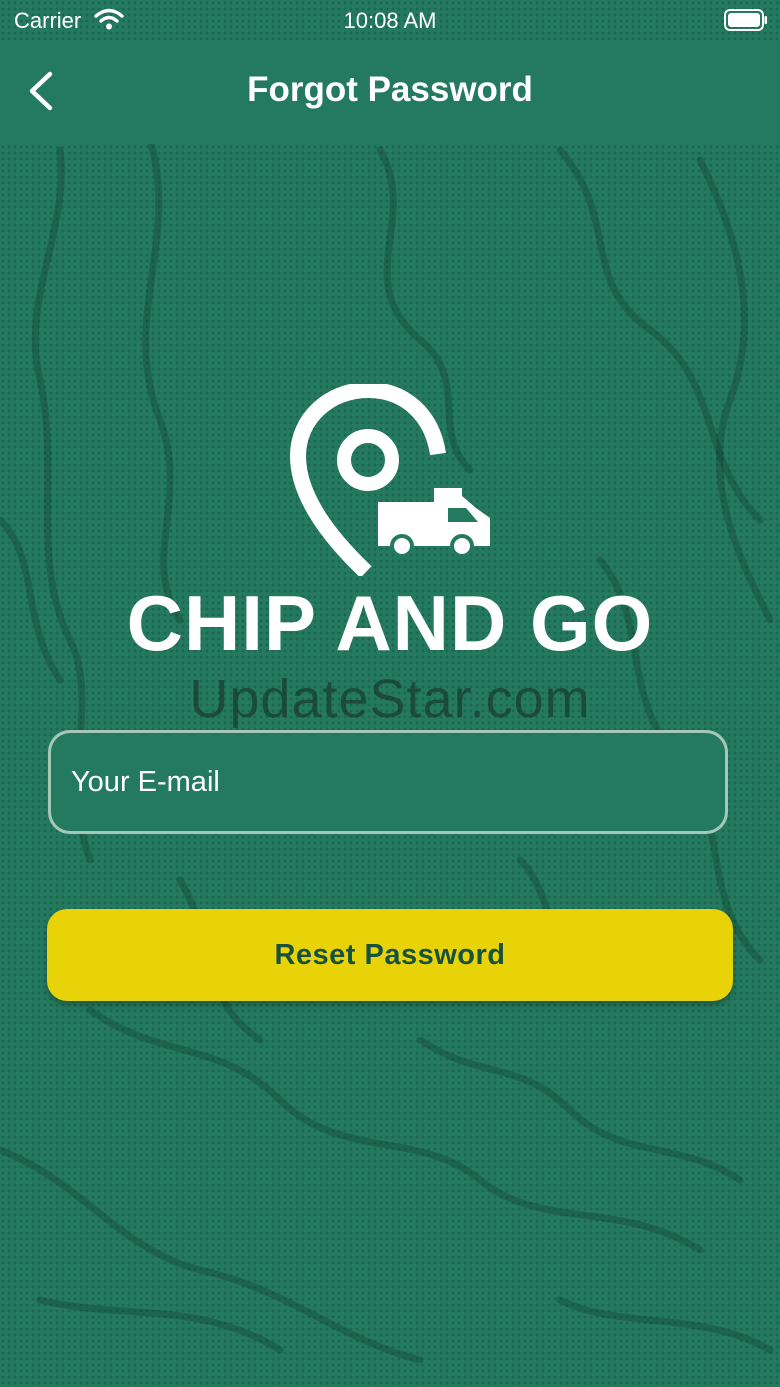 This screenshot has width=780, height=1387. I want to click on status-bar: Carrier 10:08 AM, so click(390, 20).